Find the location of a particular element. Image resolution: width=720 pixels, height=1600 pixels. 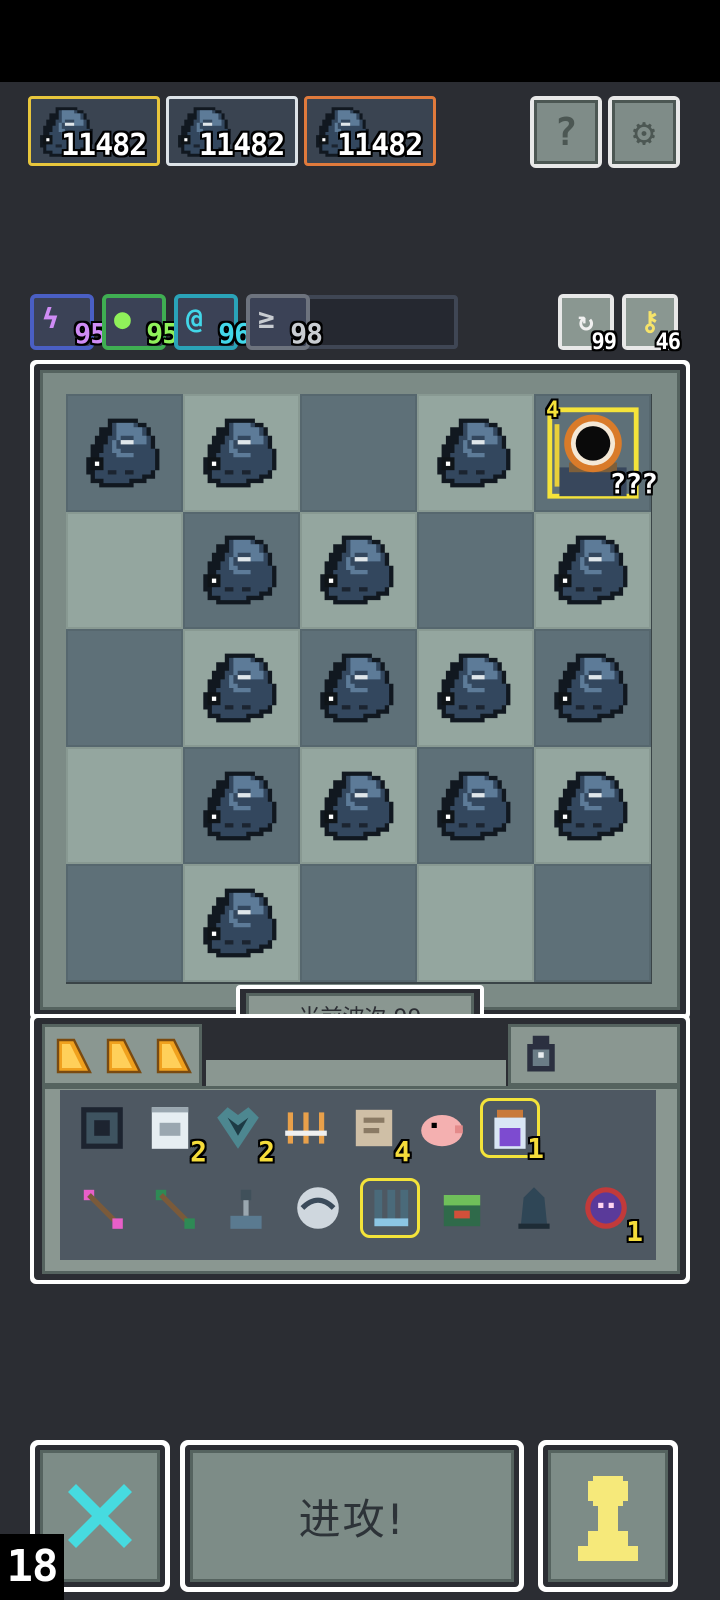

crystal-heart-icon: 2 is located at coordinates (241, 1132).